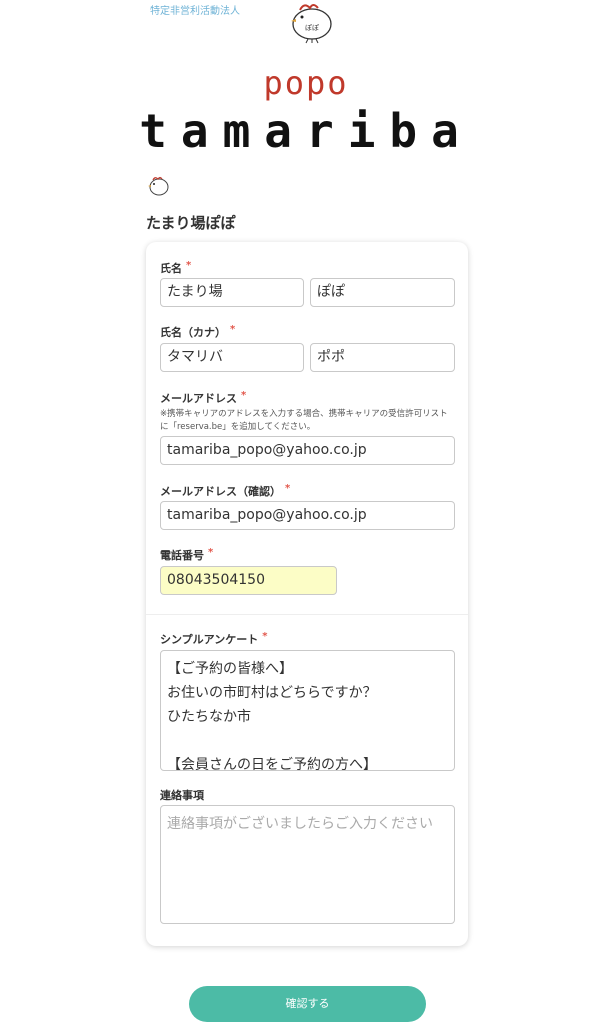 Image resolution: width=612 pixels, height=1024 pixels. What do you see at coordinates (382, 357) in the screenshot?
I see `first-name-kana-input: ポポ` at bounding box center [382, 357].